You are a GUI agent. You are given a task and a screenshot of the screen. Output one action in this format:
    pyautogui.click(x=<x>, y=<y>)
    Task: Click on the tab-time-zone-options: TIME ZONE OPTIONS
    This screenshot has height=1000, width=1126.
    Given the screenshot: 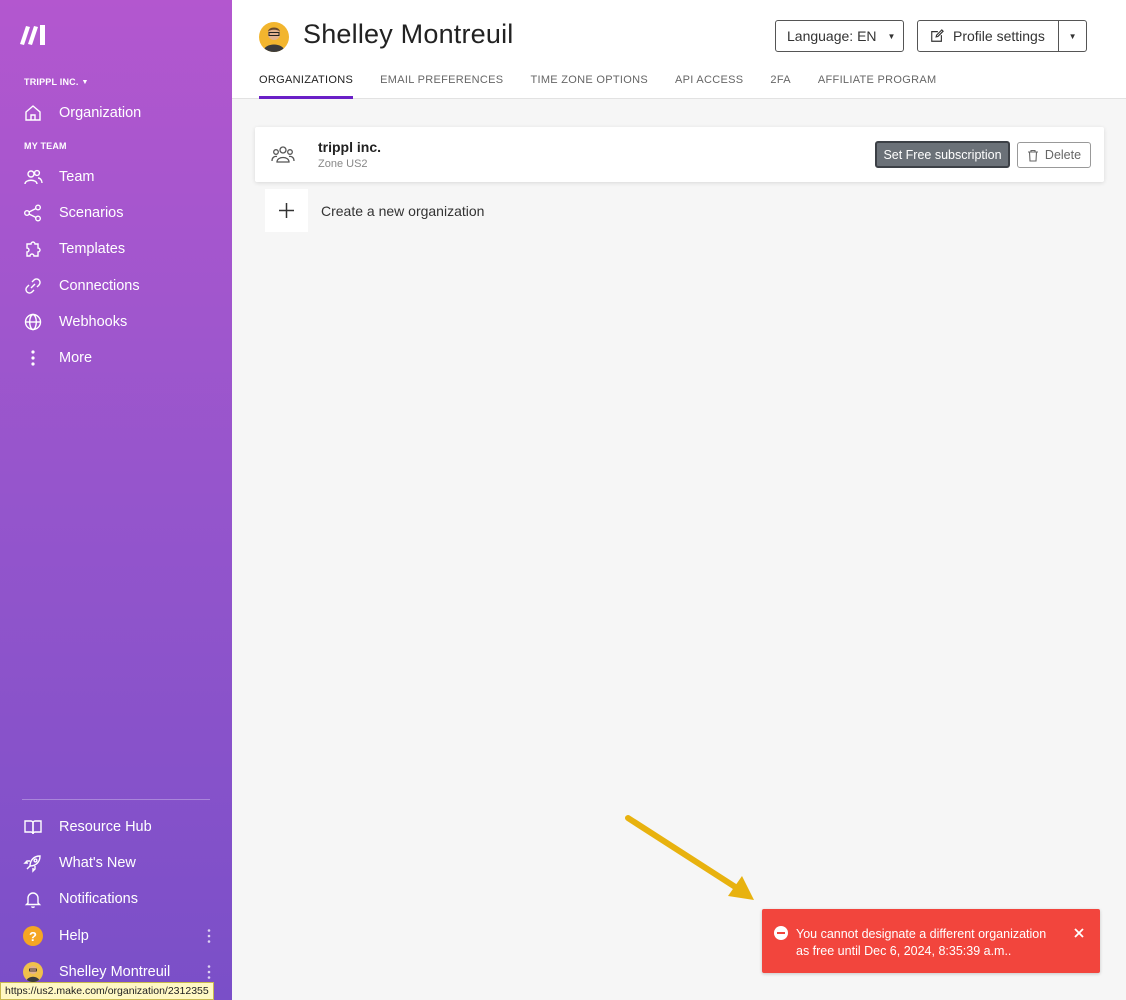 What is the action you would take?
    pyautogui.click(x=589, y=86)
    